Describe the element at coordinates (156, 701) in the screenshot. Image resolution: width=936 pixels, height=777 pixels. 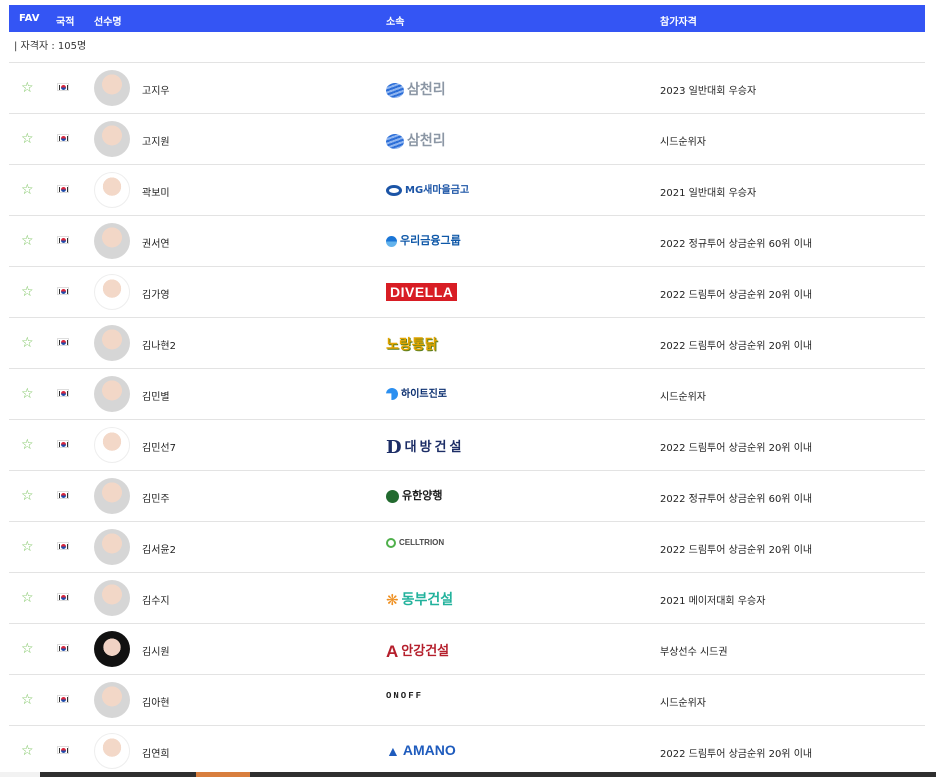
I see `player-name: 김아현` at that location.